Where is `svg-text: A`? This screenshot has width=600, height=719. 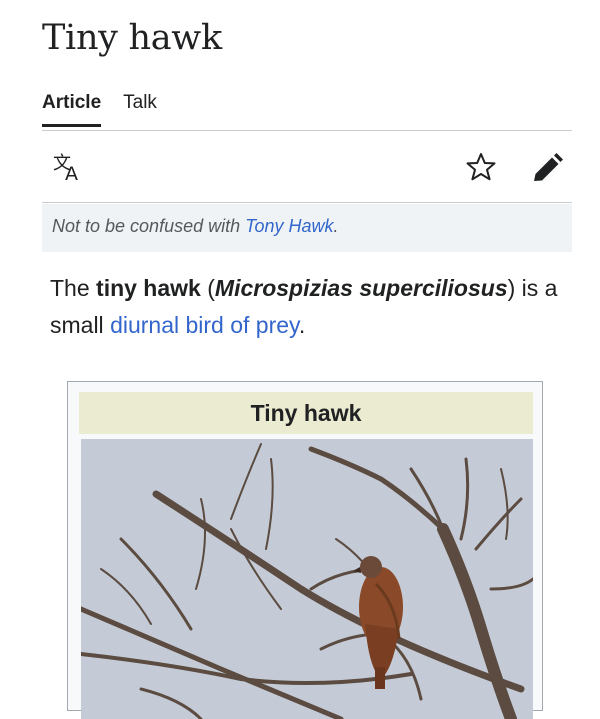
svg-text: A is located at coordinates (71, 172).